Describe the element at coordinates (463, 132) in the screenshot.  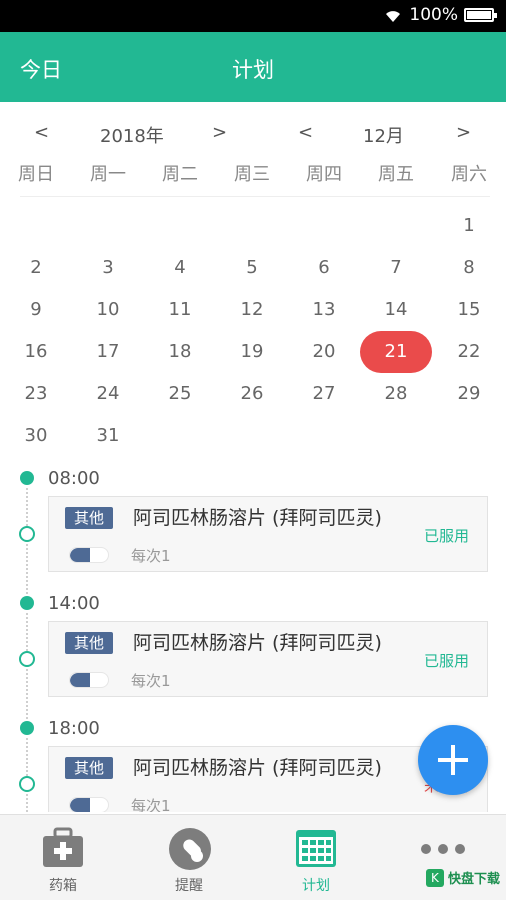
I see `next-month-button: >` at that location.